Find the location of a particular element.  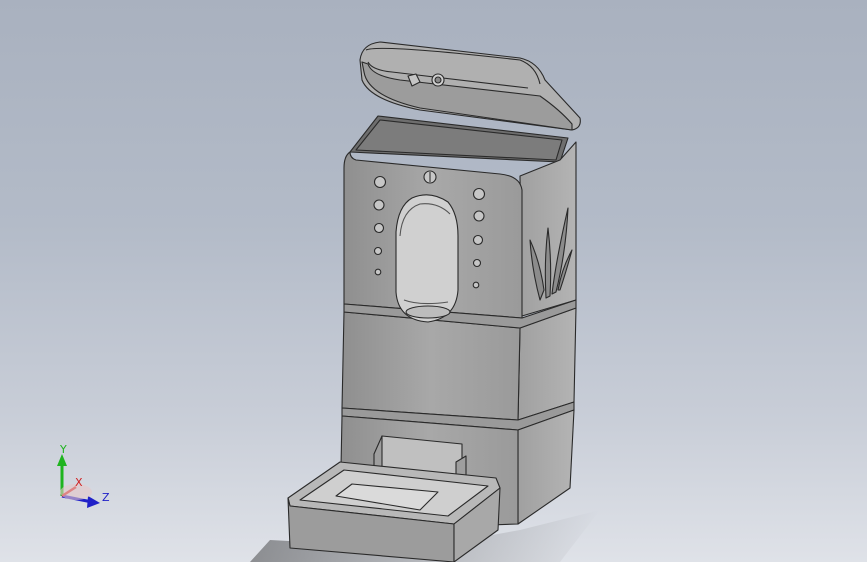

coordinate-triad: Y X Z is located at coordinates (83, 476).